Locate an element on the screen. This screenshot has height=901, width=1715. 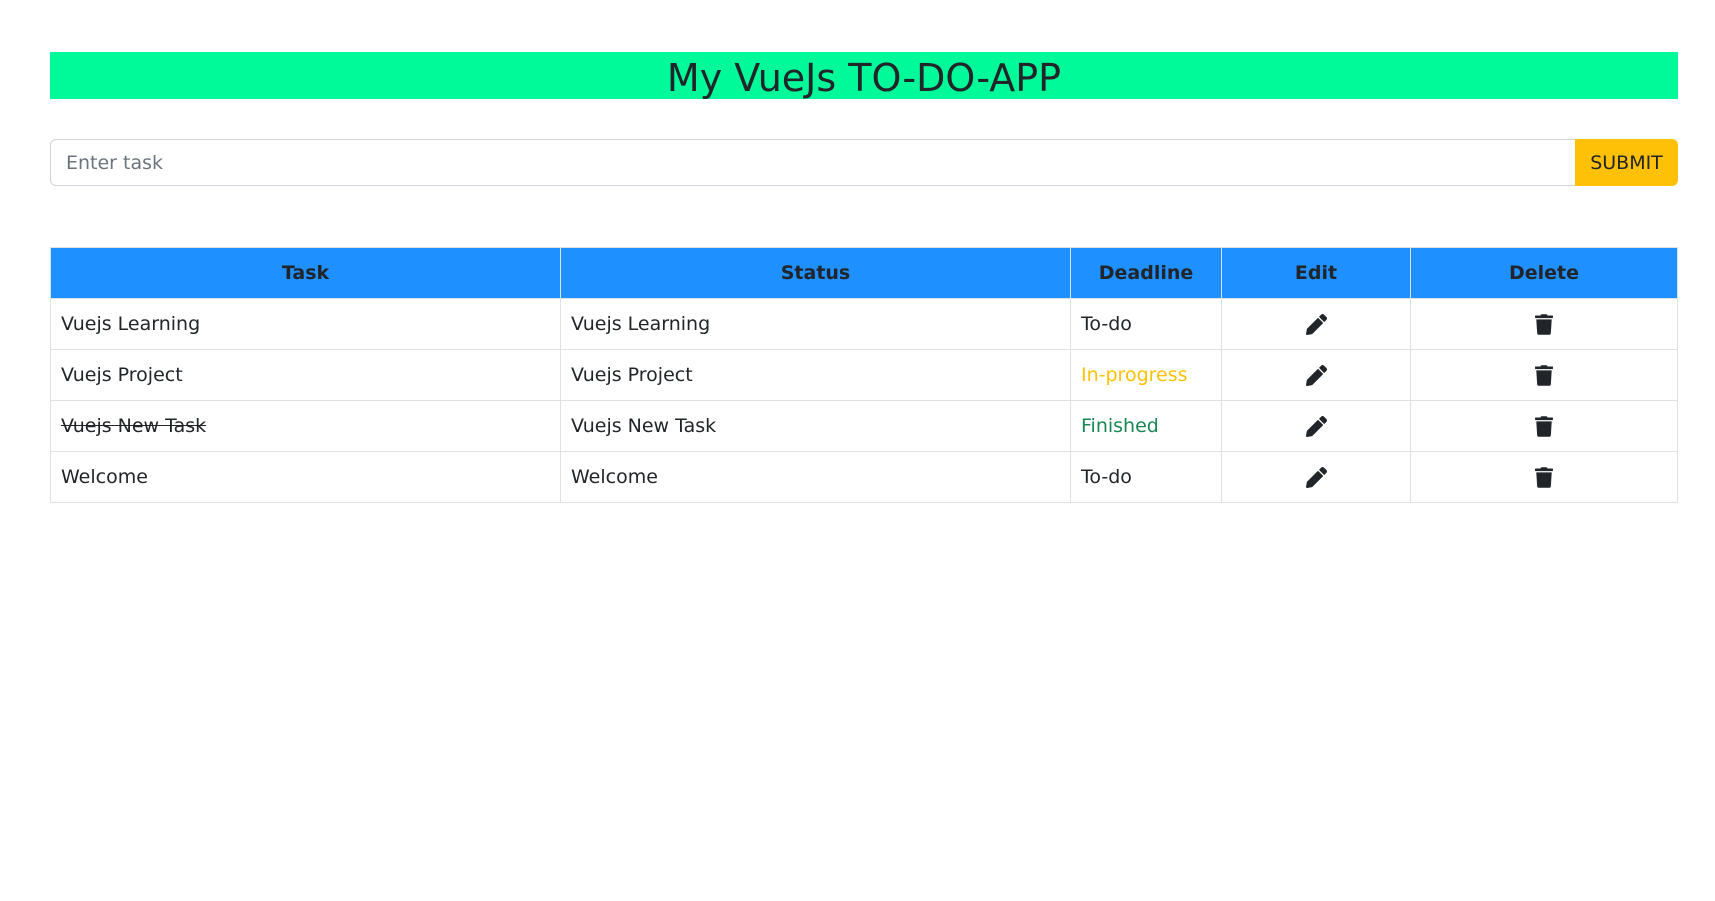
task-name: Vuejs New Task is located at coordinates (305, 426).